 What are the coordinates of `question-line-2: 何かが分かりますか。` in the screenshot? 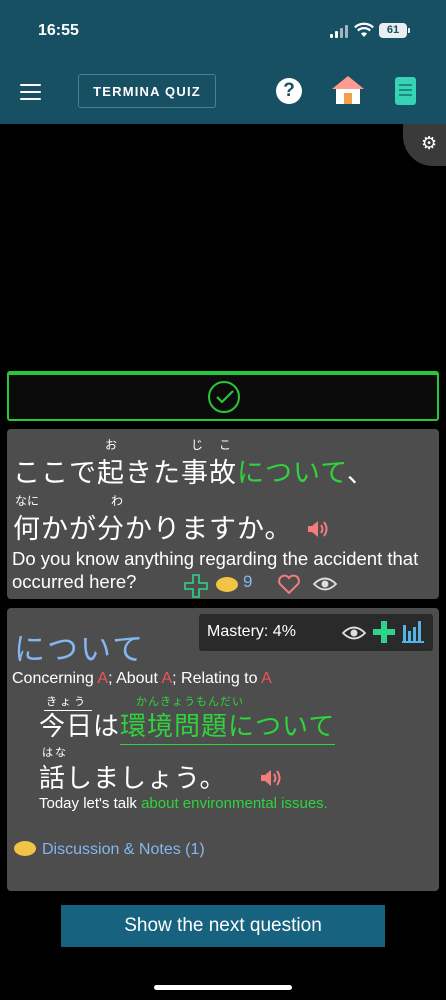 It's located at (153, 529).